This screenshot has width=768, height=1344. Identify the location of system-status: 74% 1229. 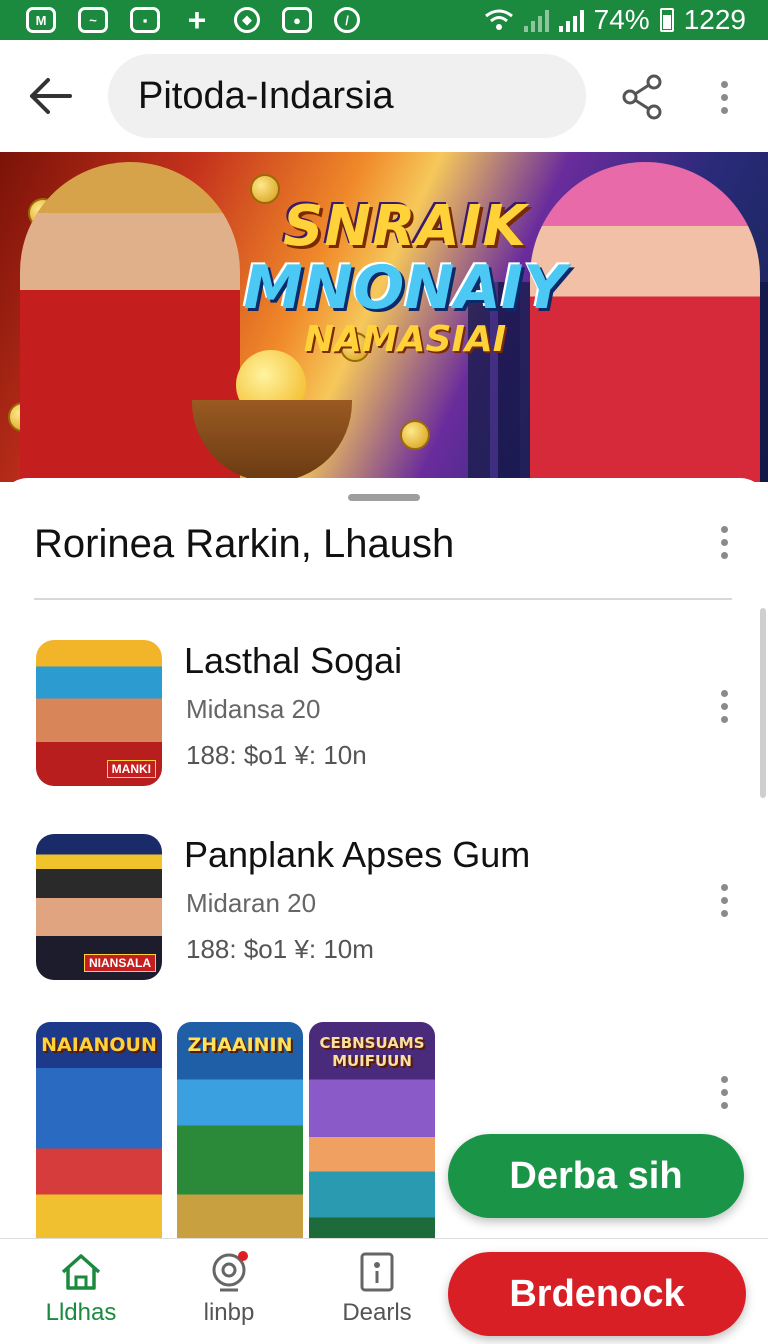
(615, 20).